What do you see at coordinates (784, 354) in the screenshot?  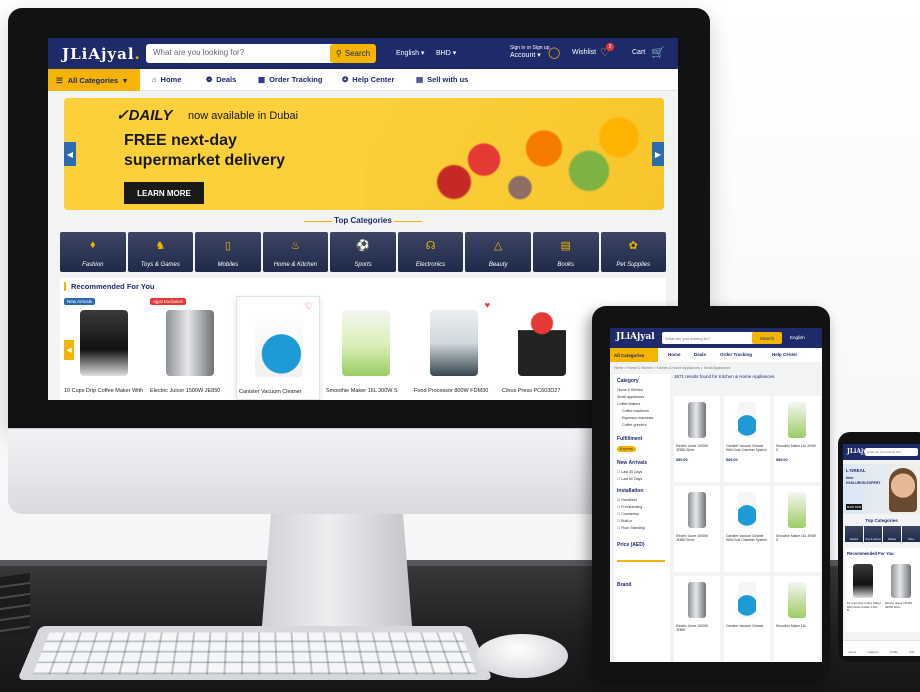 I see `tablet-nav-help-center: Help Center` at bounding box center [784, 354].